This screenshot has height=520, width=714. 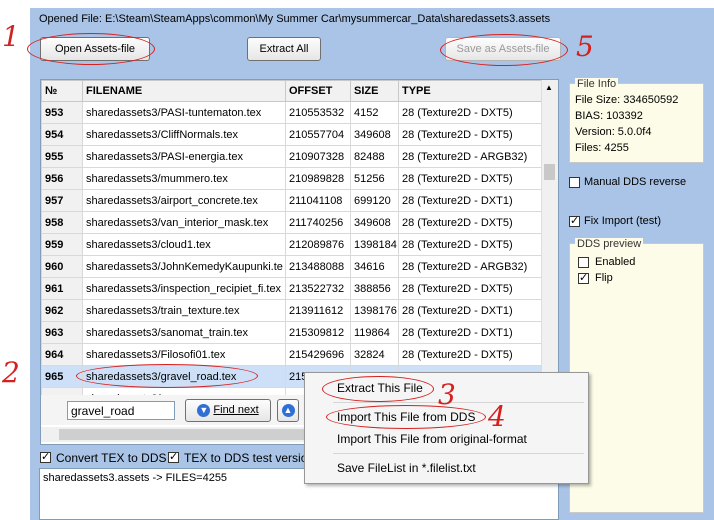 I want to click on menu-import-original: Import This File from original-format, so click(x=432, y=439).